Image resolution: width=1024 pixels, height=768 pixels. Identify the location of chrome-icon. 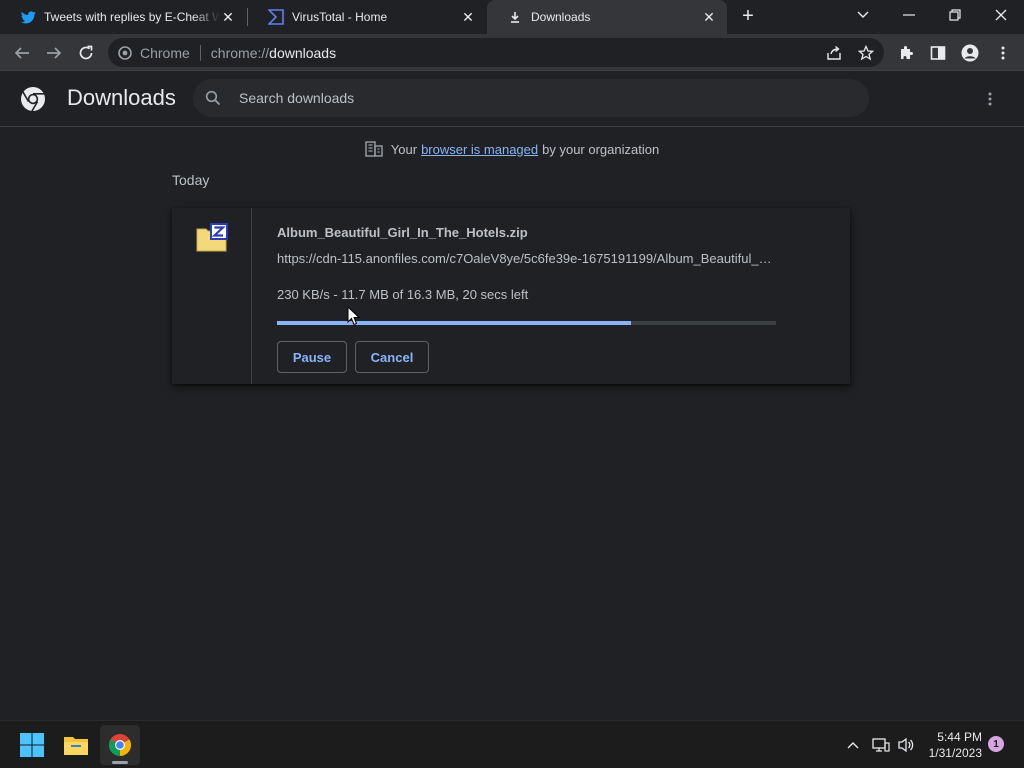
(125, 52).